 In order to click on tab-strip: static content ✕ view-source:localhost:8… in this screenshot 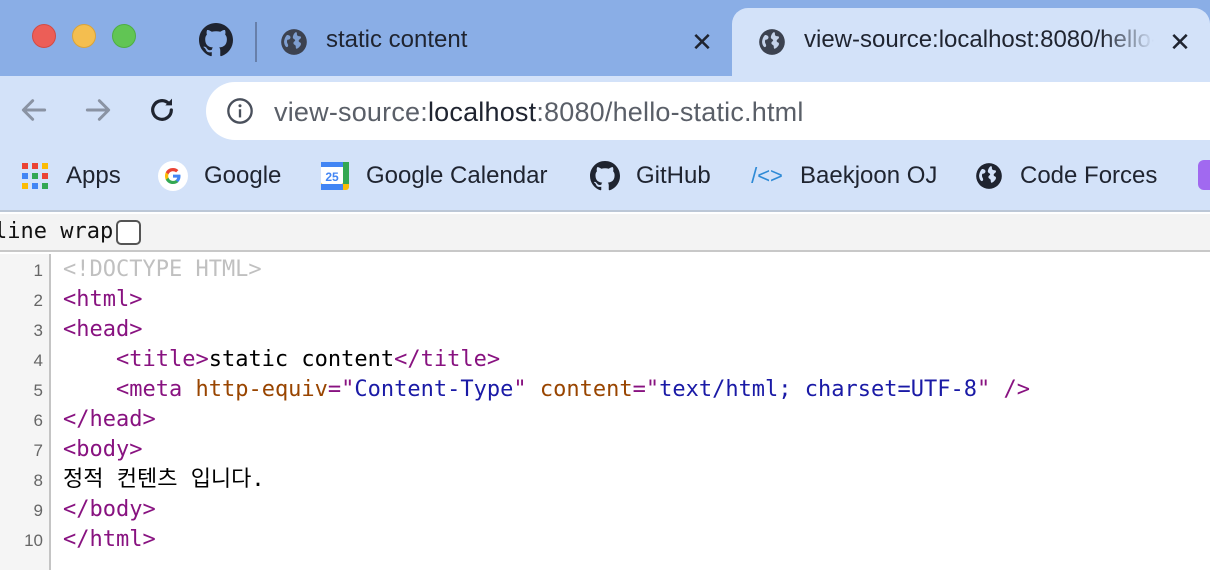, I will do `click(605, 38)`.